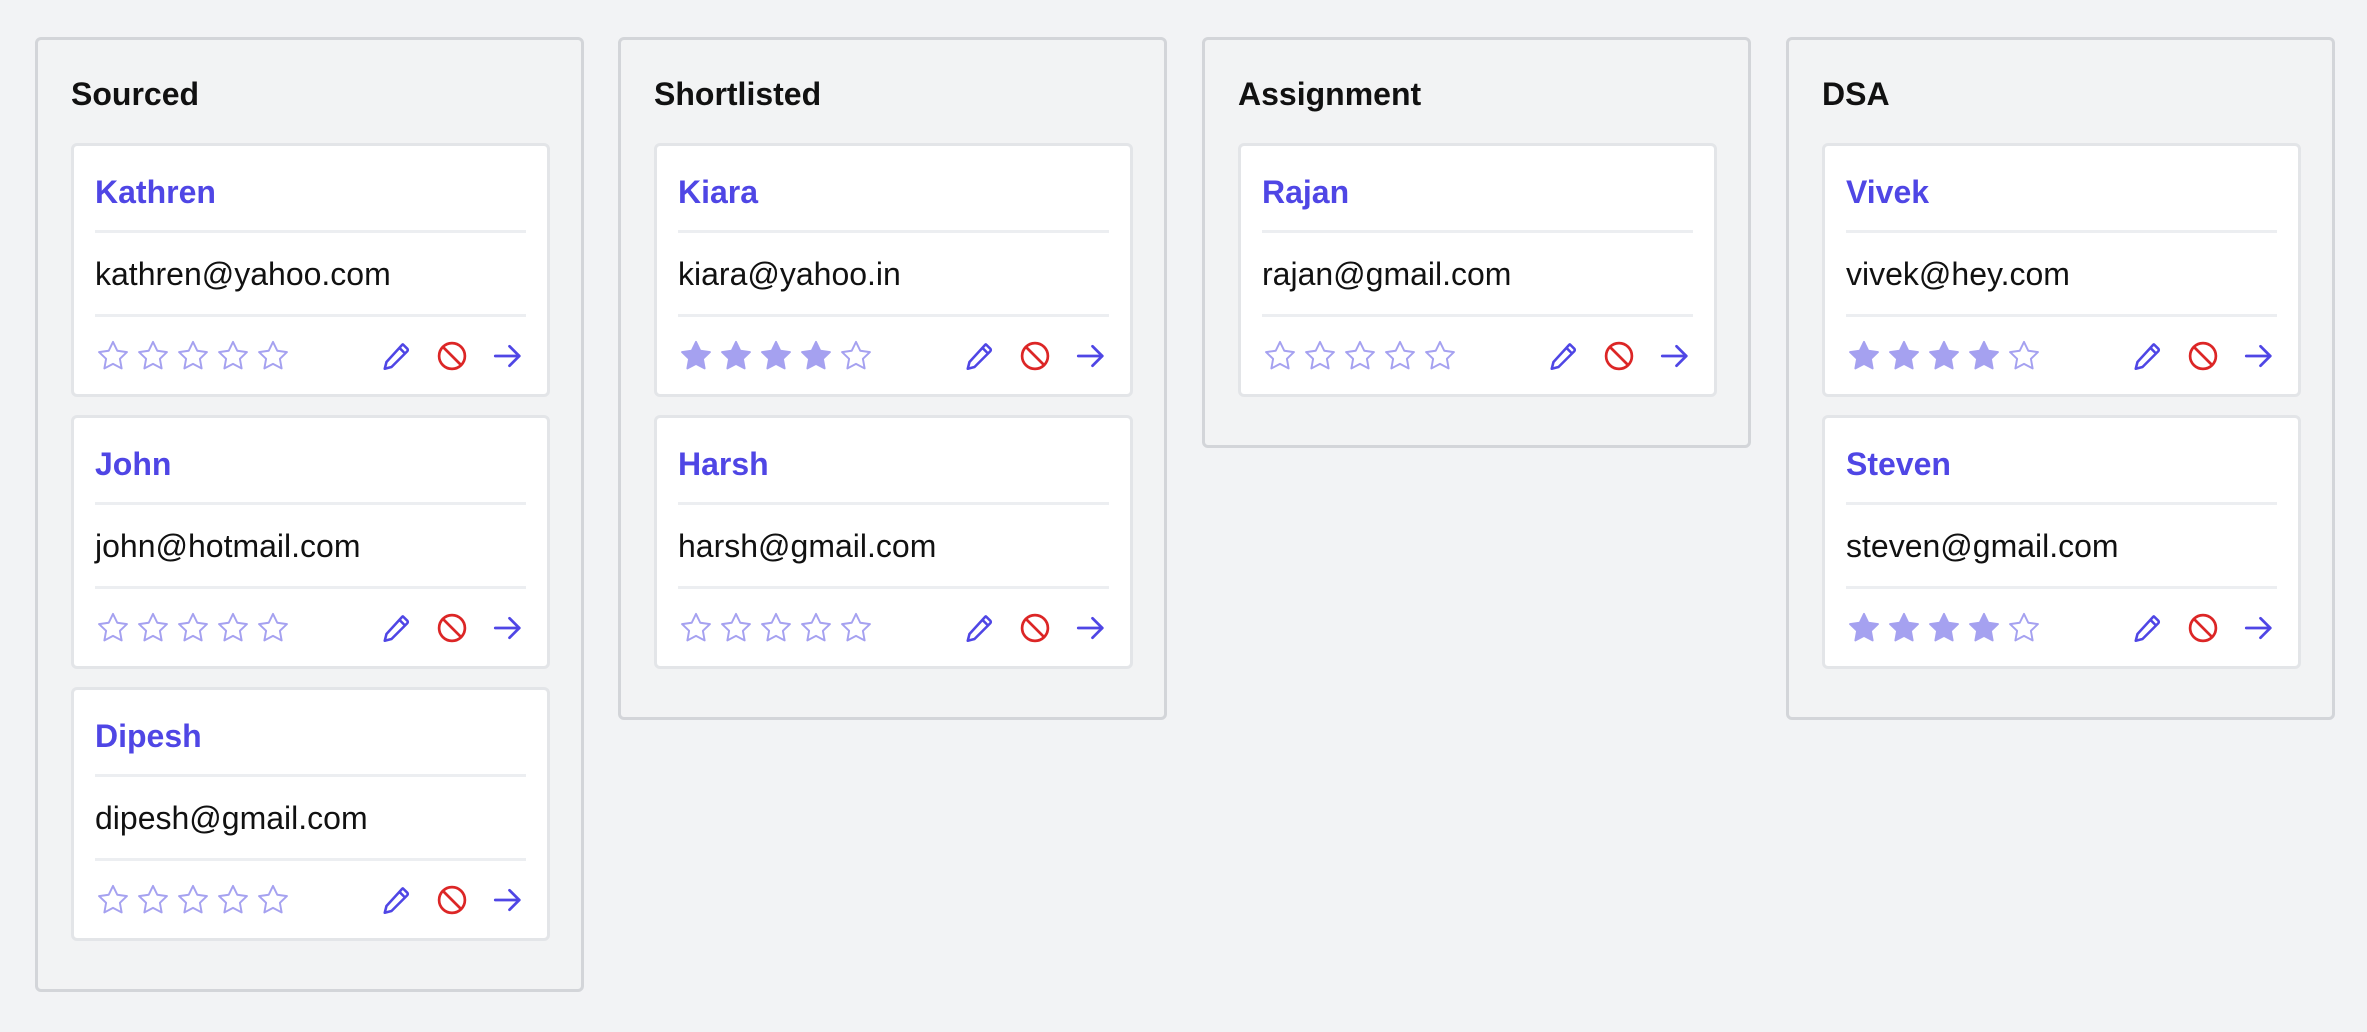 This screenshot has height=1032, width=2367. What do you see at coordinates (2061, 270) in the screenshot?
I see `candidate-card: Vivek vivek@hey.com` at bounding box center [2061, 270].